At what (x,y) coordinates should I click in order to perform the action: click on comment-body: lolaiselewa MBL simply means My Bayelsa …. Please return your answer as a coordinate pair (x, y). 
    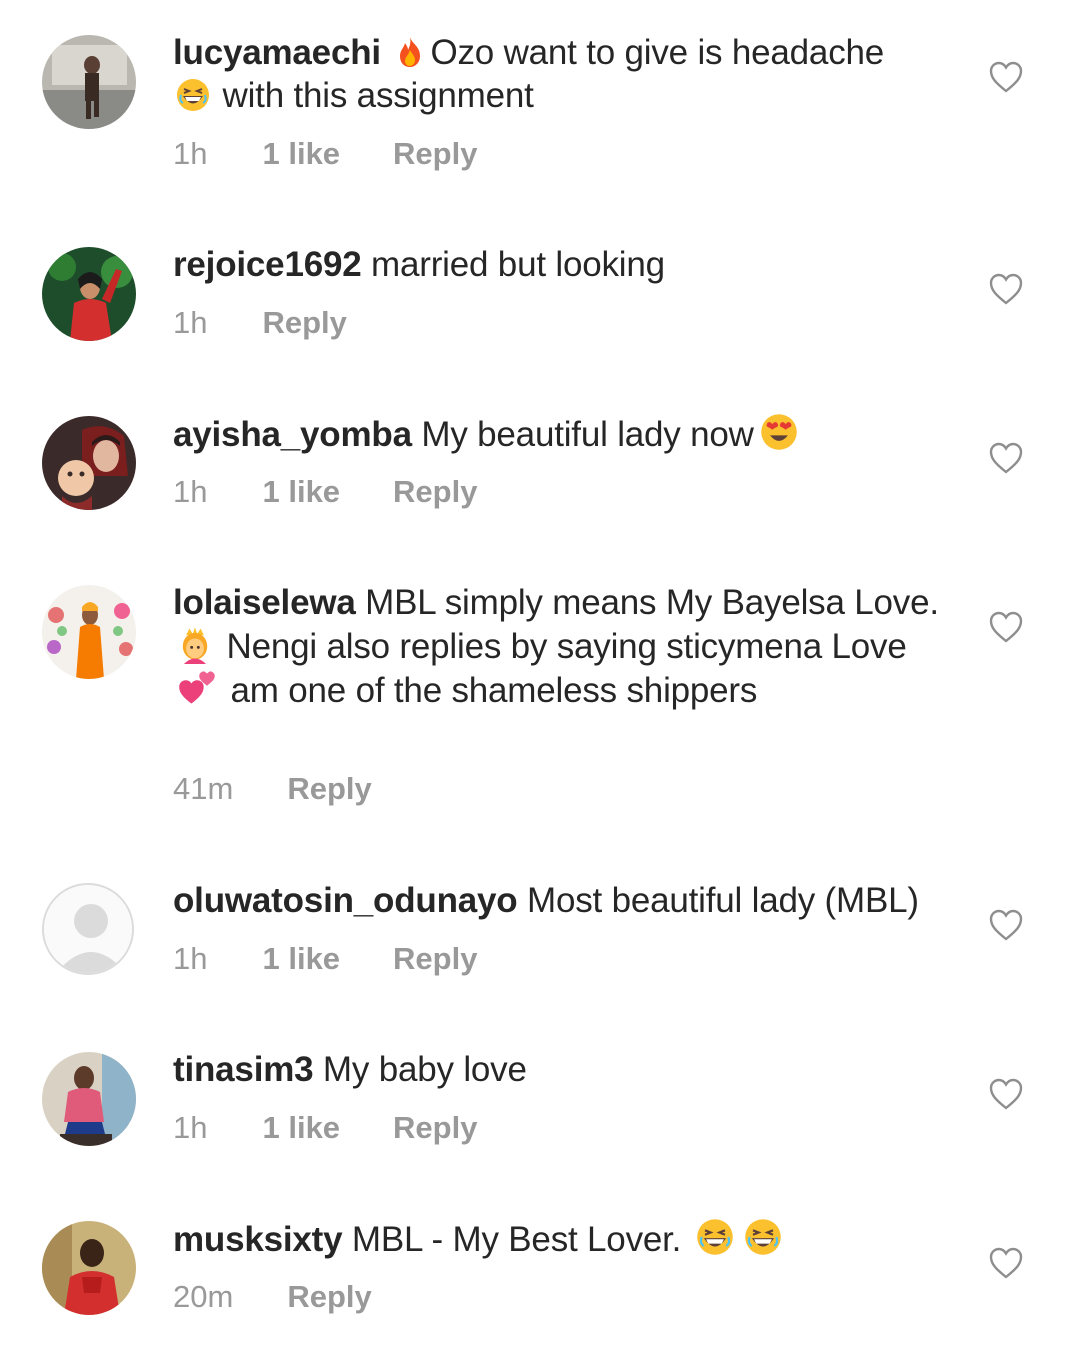
    Looking at the image, I should click on (568, 646).